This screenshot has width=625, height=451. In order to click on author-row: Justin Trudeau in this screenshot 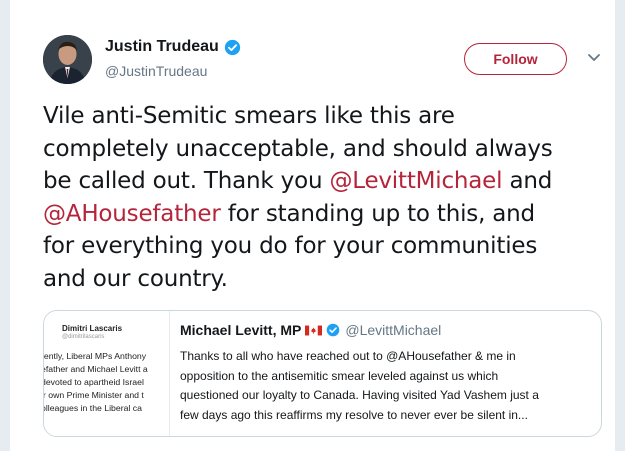, I will do `click(173, 47)`.